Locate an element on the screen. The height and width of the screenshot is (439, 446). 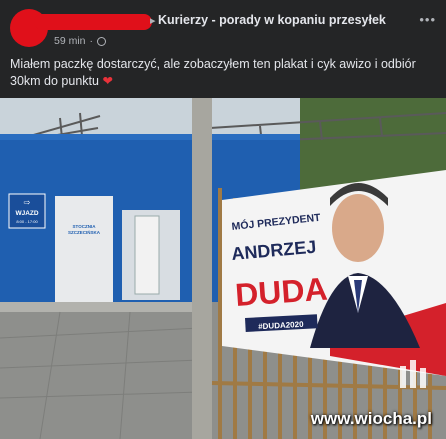
redacted-author-name is located at coordinates (93, 22).